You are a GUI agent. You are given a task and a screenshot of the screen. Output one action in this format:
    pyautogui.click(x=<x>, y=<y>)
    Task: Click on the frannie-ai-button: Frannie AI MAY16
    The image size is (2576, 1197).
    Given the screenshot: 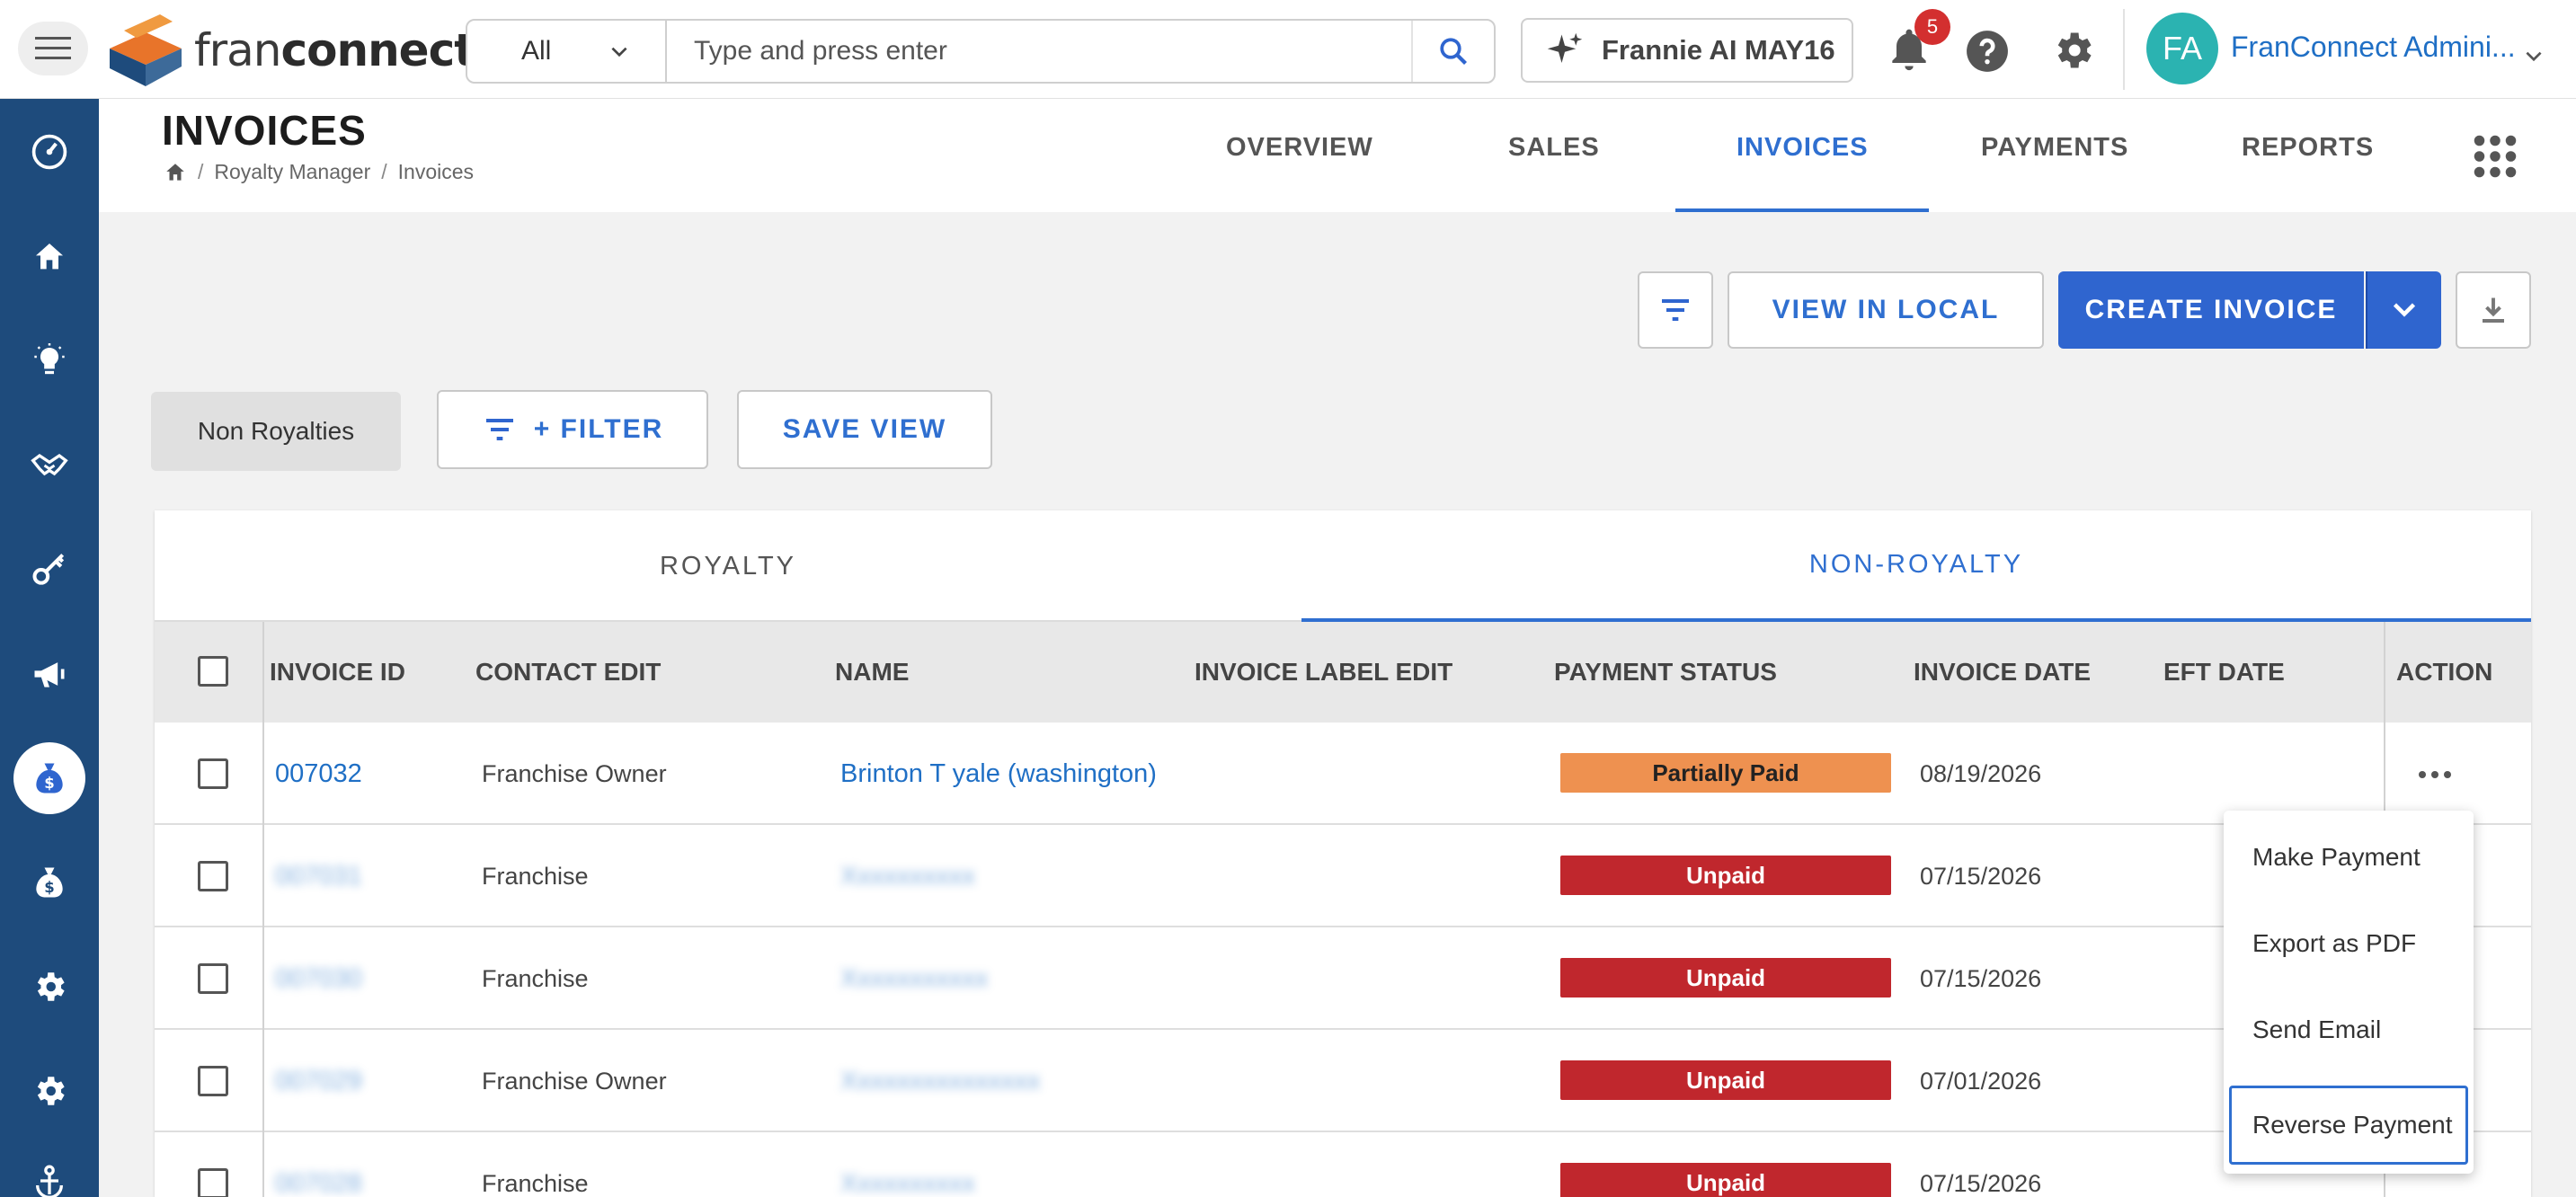 What is the action you would take?
    pyautogui.click(x=1687, y=50)
    